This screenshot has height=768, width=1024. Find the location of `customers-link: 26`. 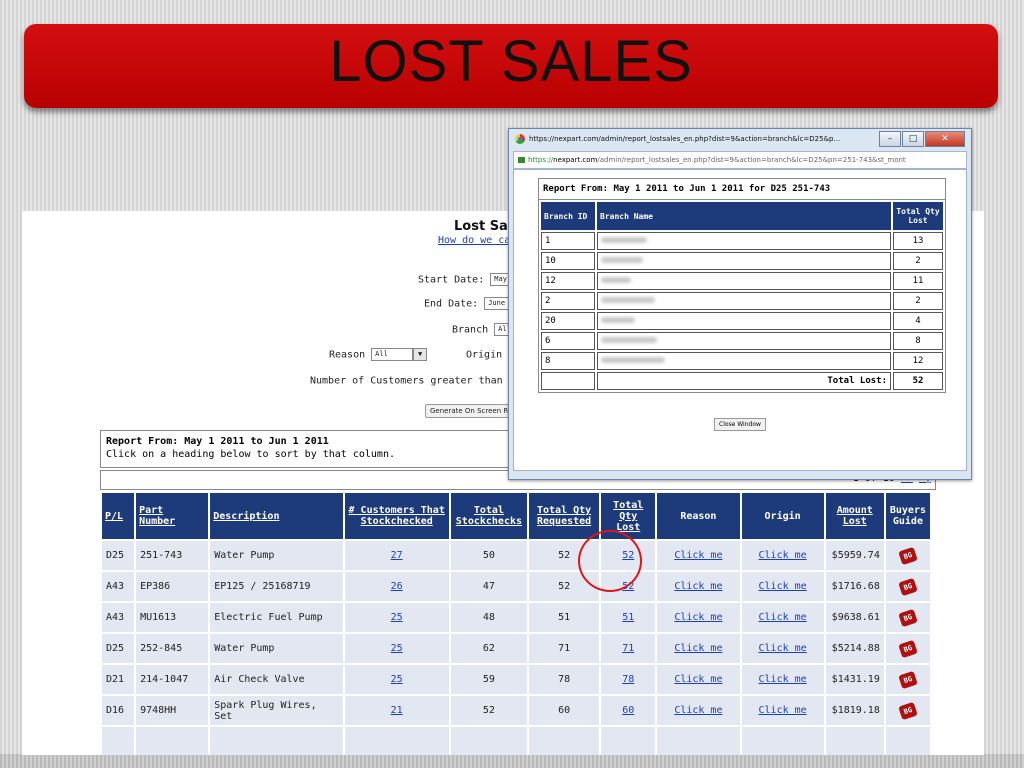

customers-link: 26 is located at coordinates (397, 586).